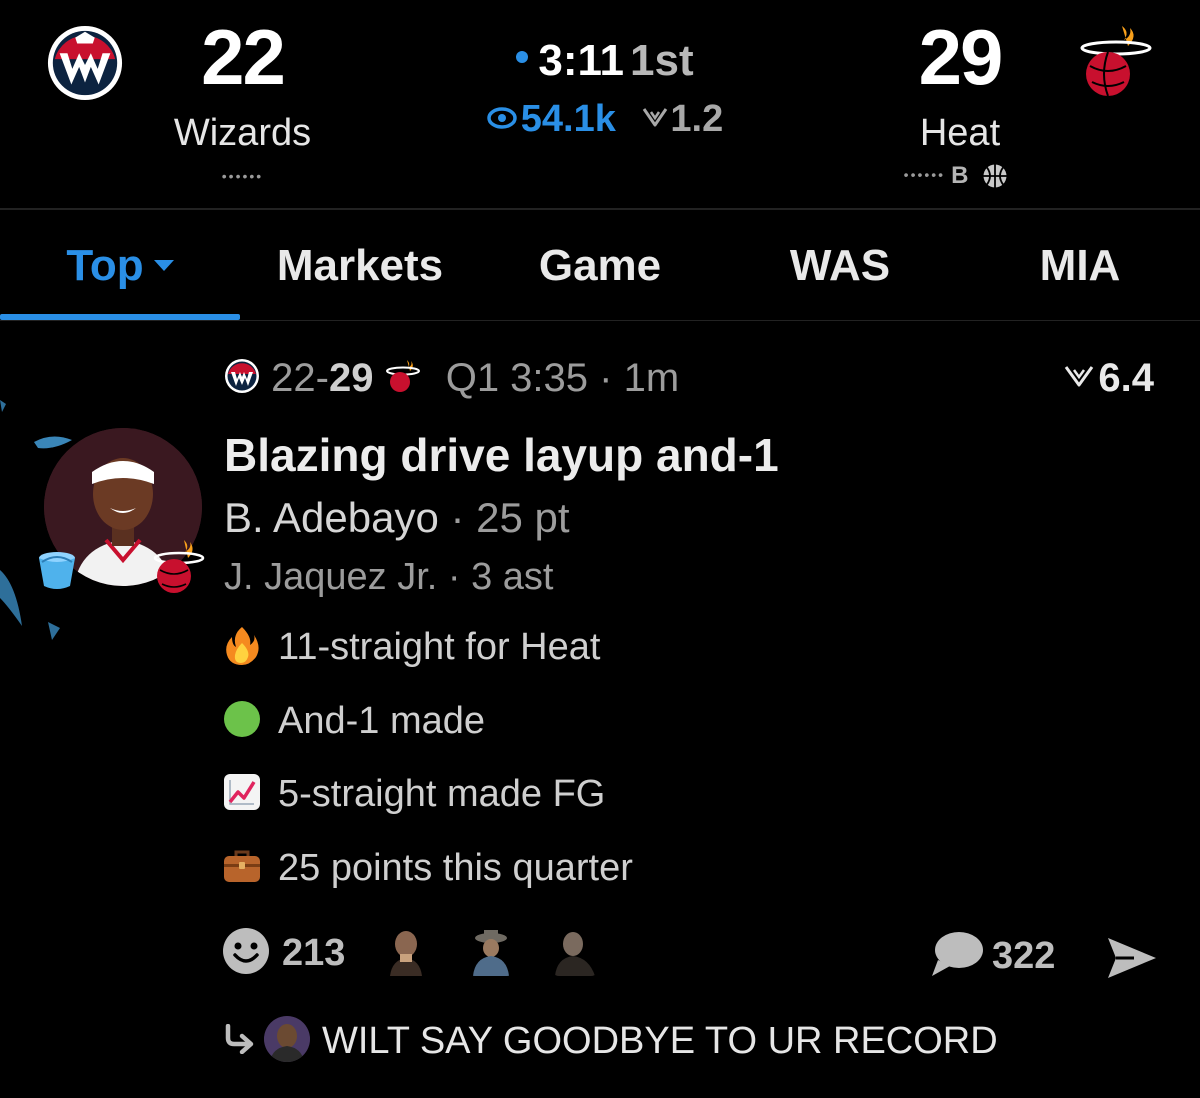  What do you see at coordinates (995, 176) in the screenshot?
I see `possession-basketball-icon` at bounding box center [995, 176].